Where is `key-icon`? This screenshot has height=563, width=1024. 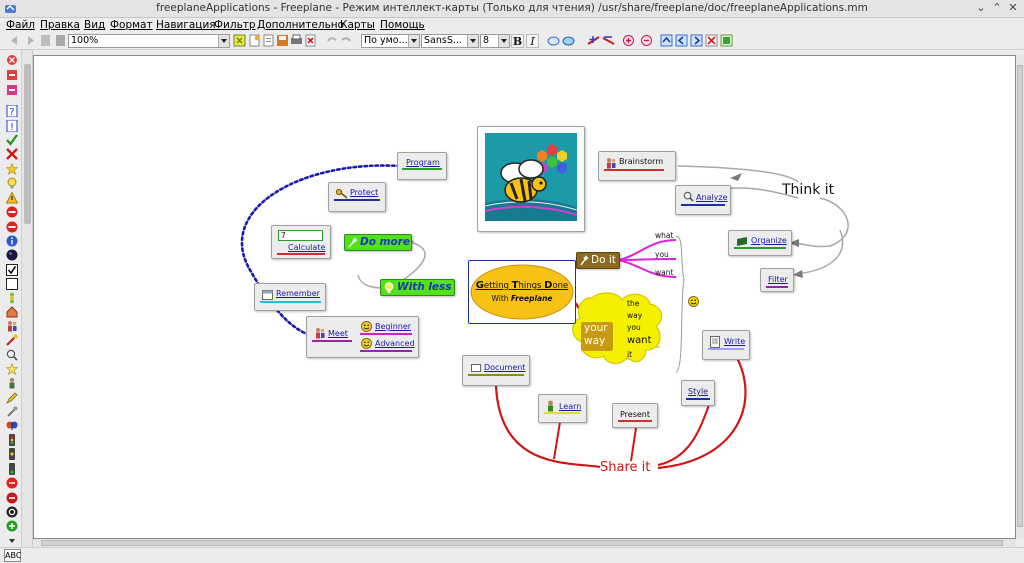
key-icon is located at coordinates (342, 193).